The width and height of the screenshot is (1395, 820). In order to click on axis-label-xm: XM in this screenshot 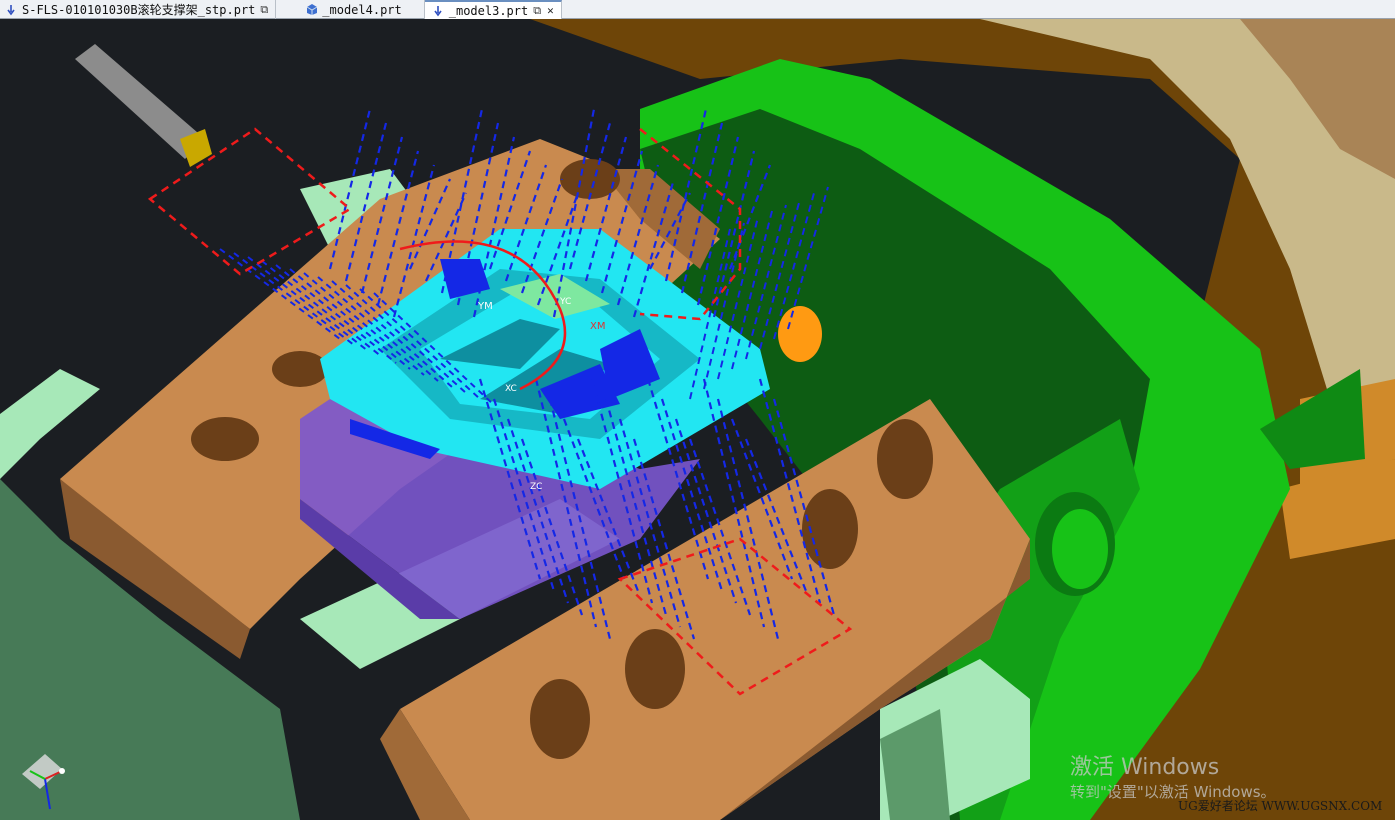, I will do `click(597, 326)`.